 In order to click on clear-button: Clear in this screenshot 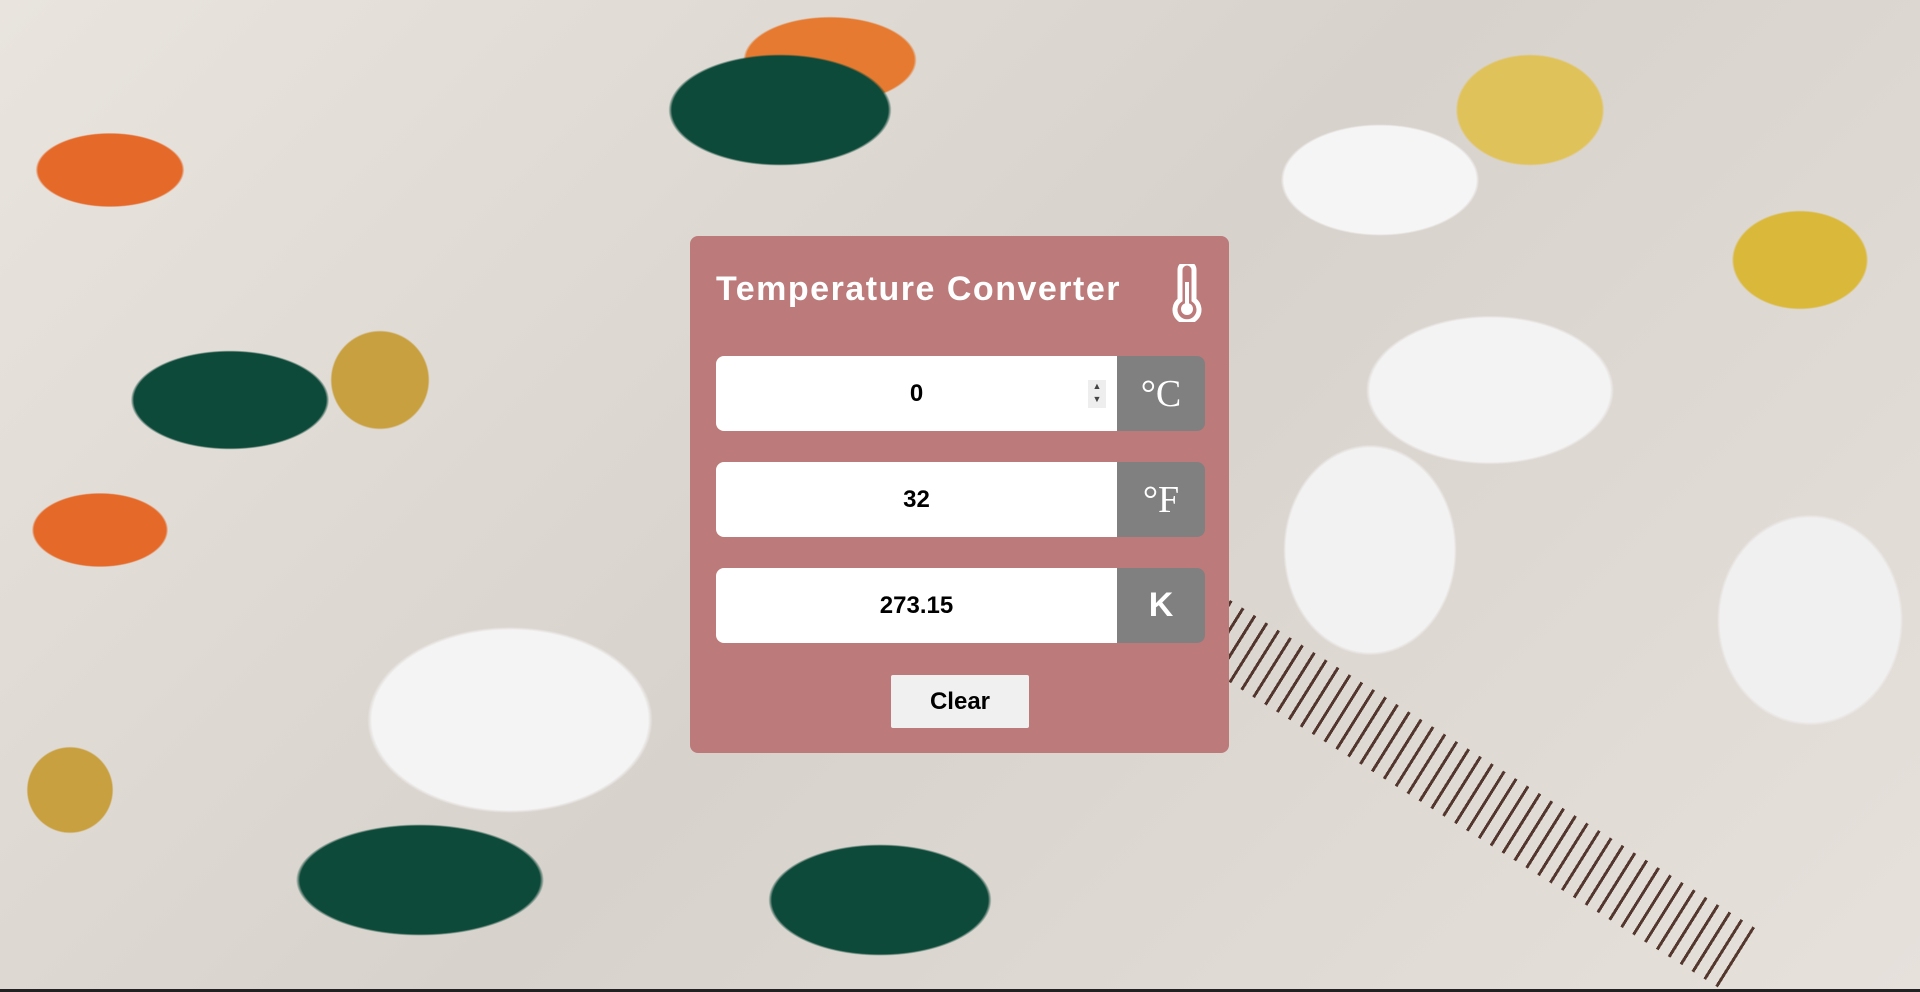, I will do `click(960, 701)`.